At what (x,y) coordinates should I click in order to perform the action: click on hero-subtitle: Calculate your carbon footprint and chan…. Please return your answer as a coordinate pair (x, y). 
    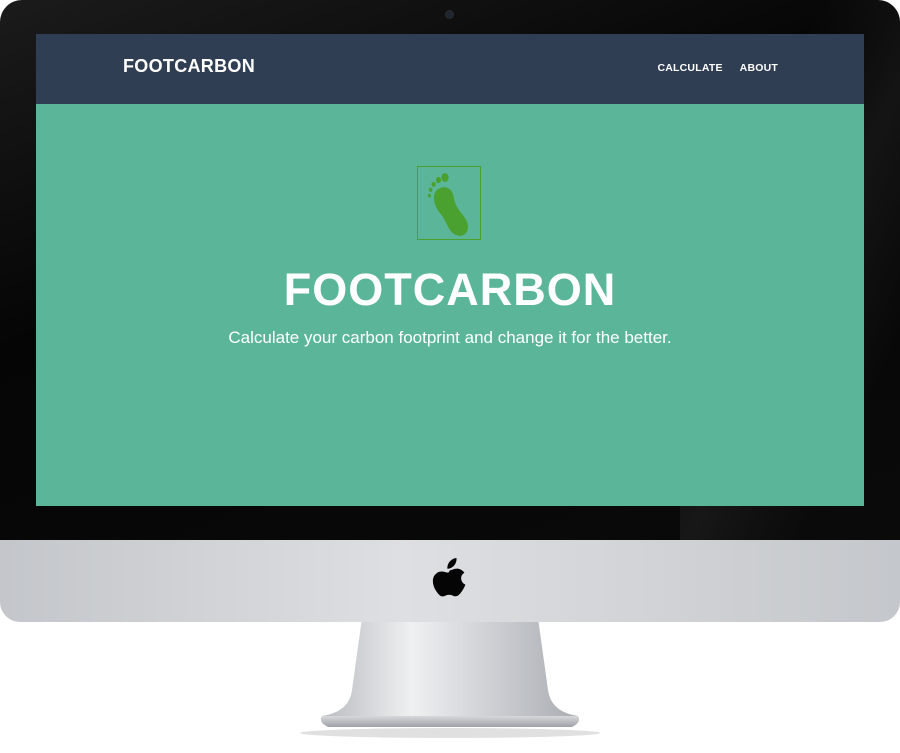
    Looking at the image, I should click on (450, 337).